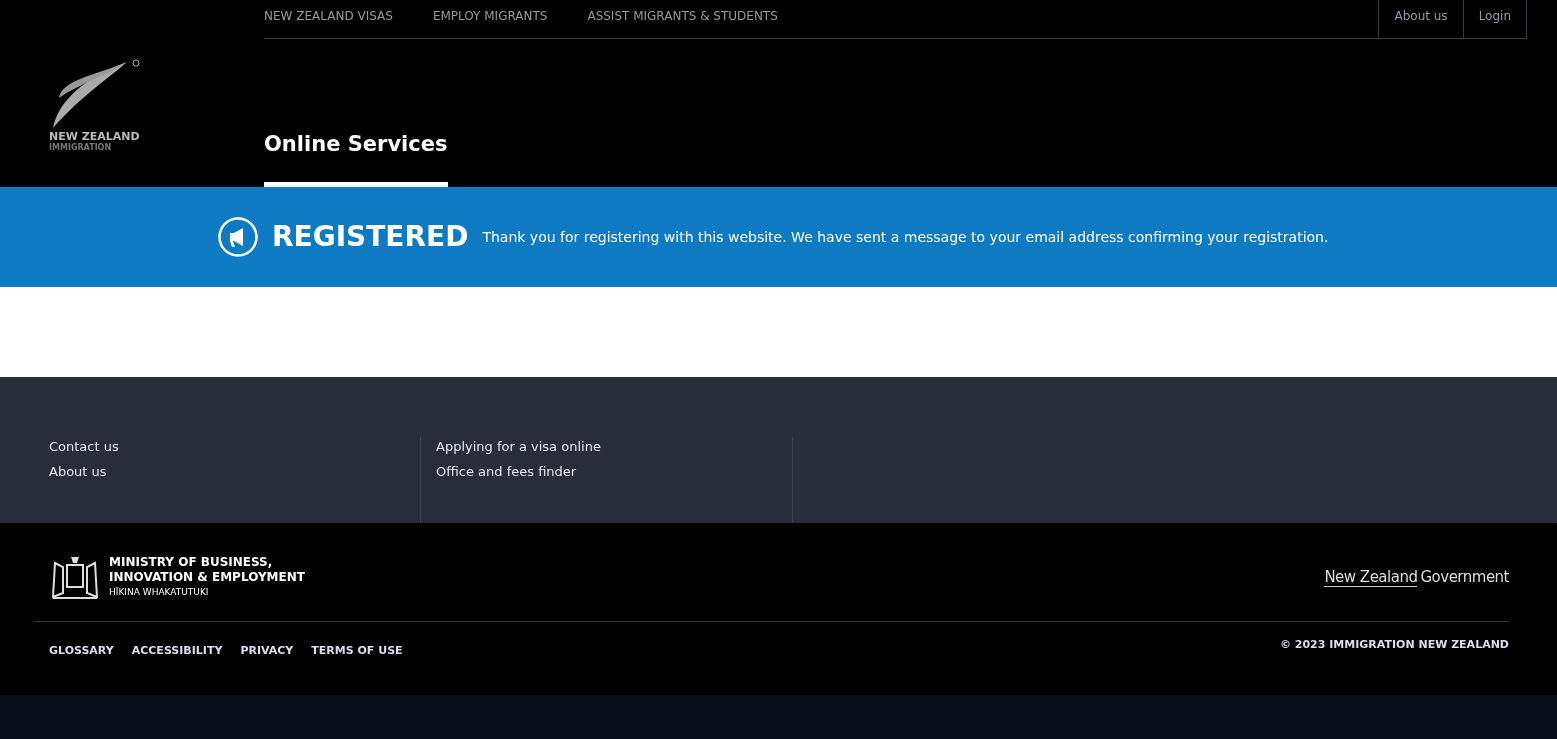 The height and width of the screenshot is (739, 1557). What do you see at coordinates (905, 237) in the screenshot?
I see `banner-message: Thank you for registering with this website. We have sent a message to your email address confirming your registration.` at bounding box center [905, 237].